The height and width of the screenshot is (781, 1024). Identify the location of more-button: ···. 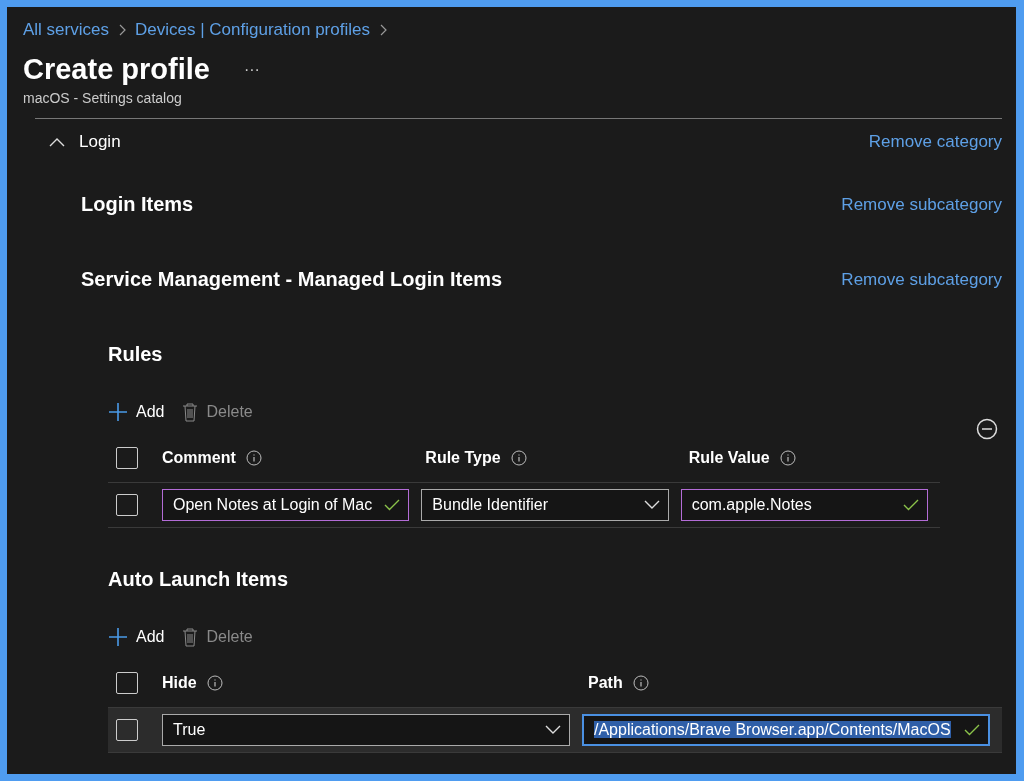
(251, 69).